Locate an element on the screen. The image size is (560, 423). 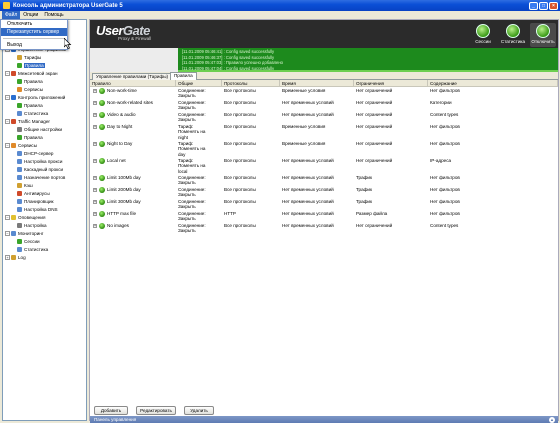
tree-item: + Log is located at coordinates (15, 257).